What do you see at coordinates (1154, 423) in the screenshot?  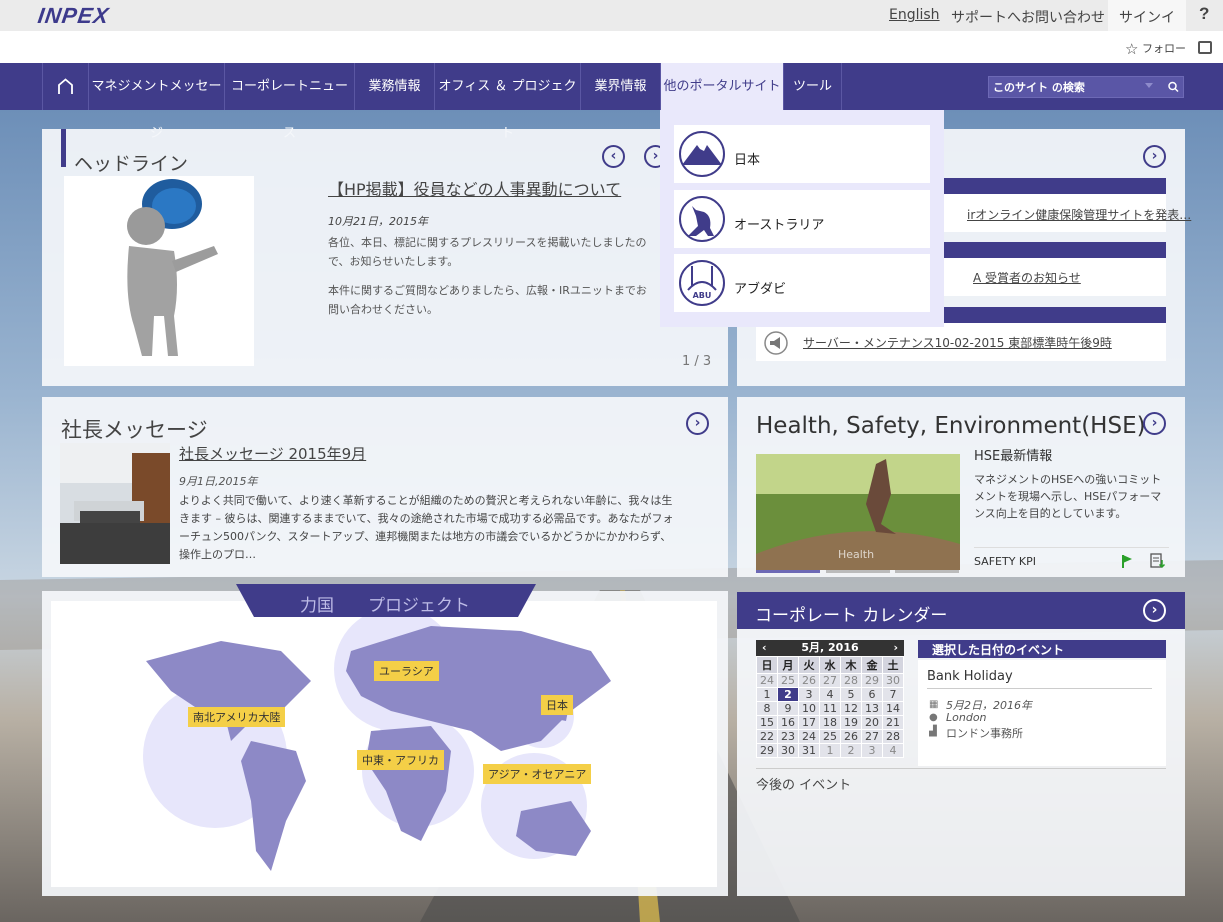 I see `hse-more-arrow-icon: ›` at bounding box center [1154, 423].